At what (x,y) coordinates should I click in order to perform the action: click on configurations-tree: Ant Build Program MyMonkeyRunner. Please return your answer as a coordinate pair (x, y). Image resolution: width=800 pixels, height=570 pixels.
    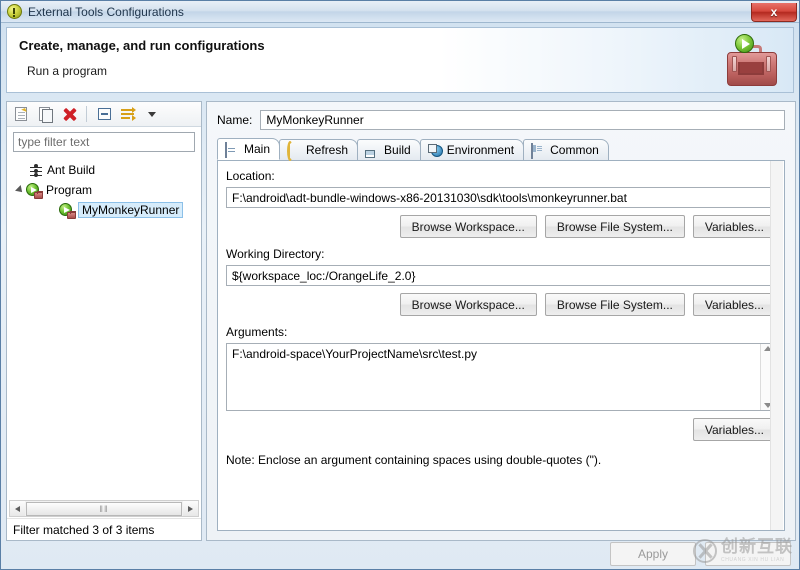
    Looking at the image, I should click on (104, 326).